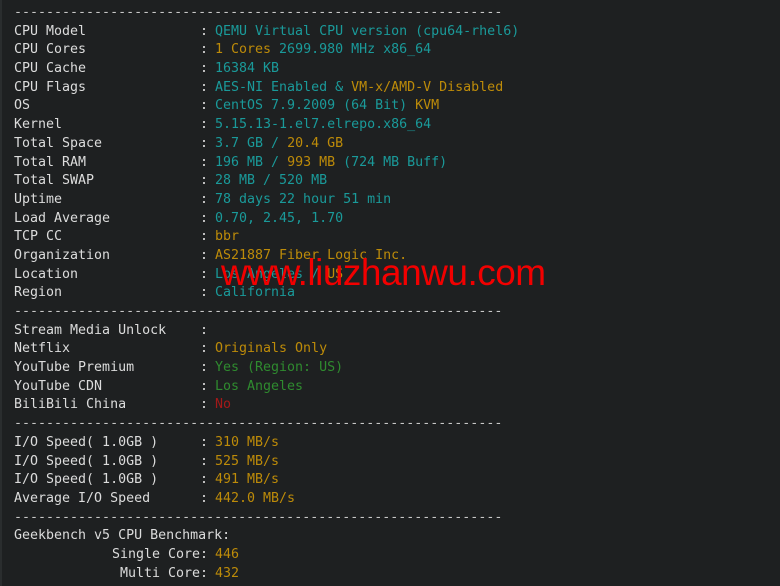 The image size is (780, 586). I want to click on info-row-value: KVM, so click(427, 106).